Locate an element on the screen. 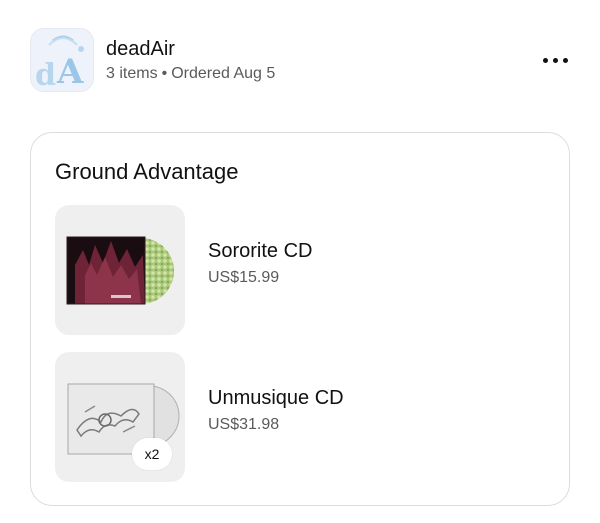  more-options-button is located at coordinates (555, 60).